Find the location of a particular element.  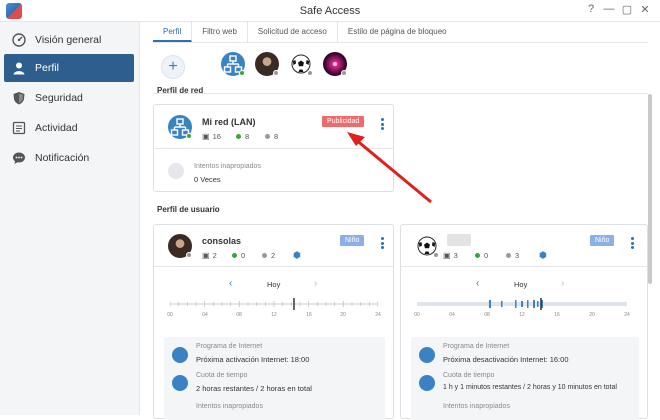

offline-count: 3 is located at coordinates (512, 255).